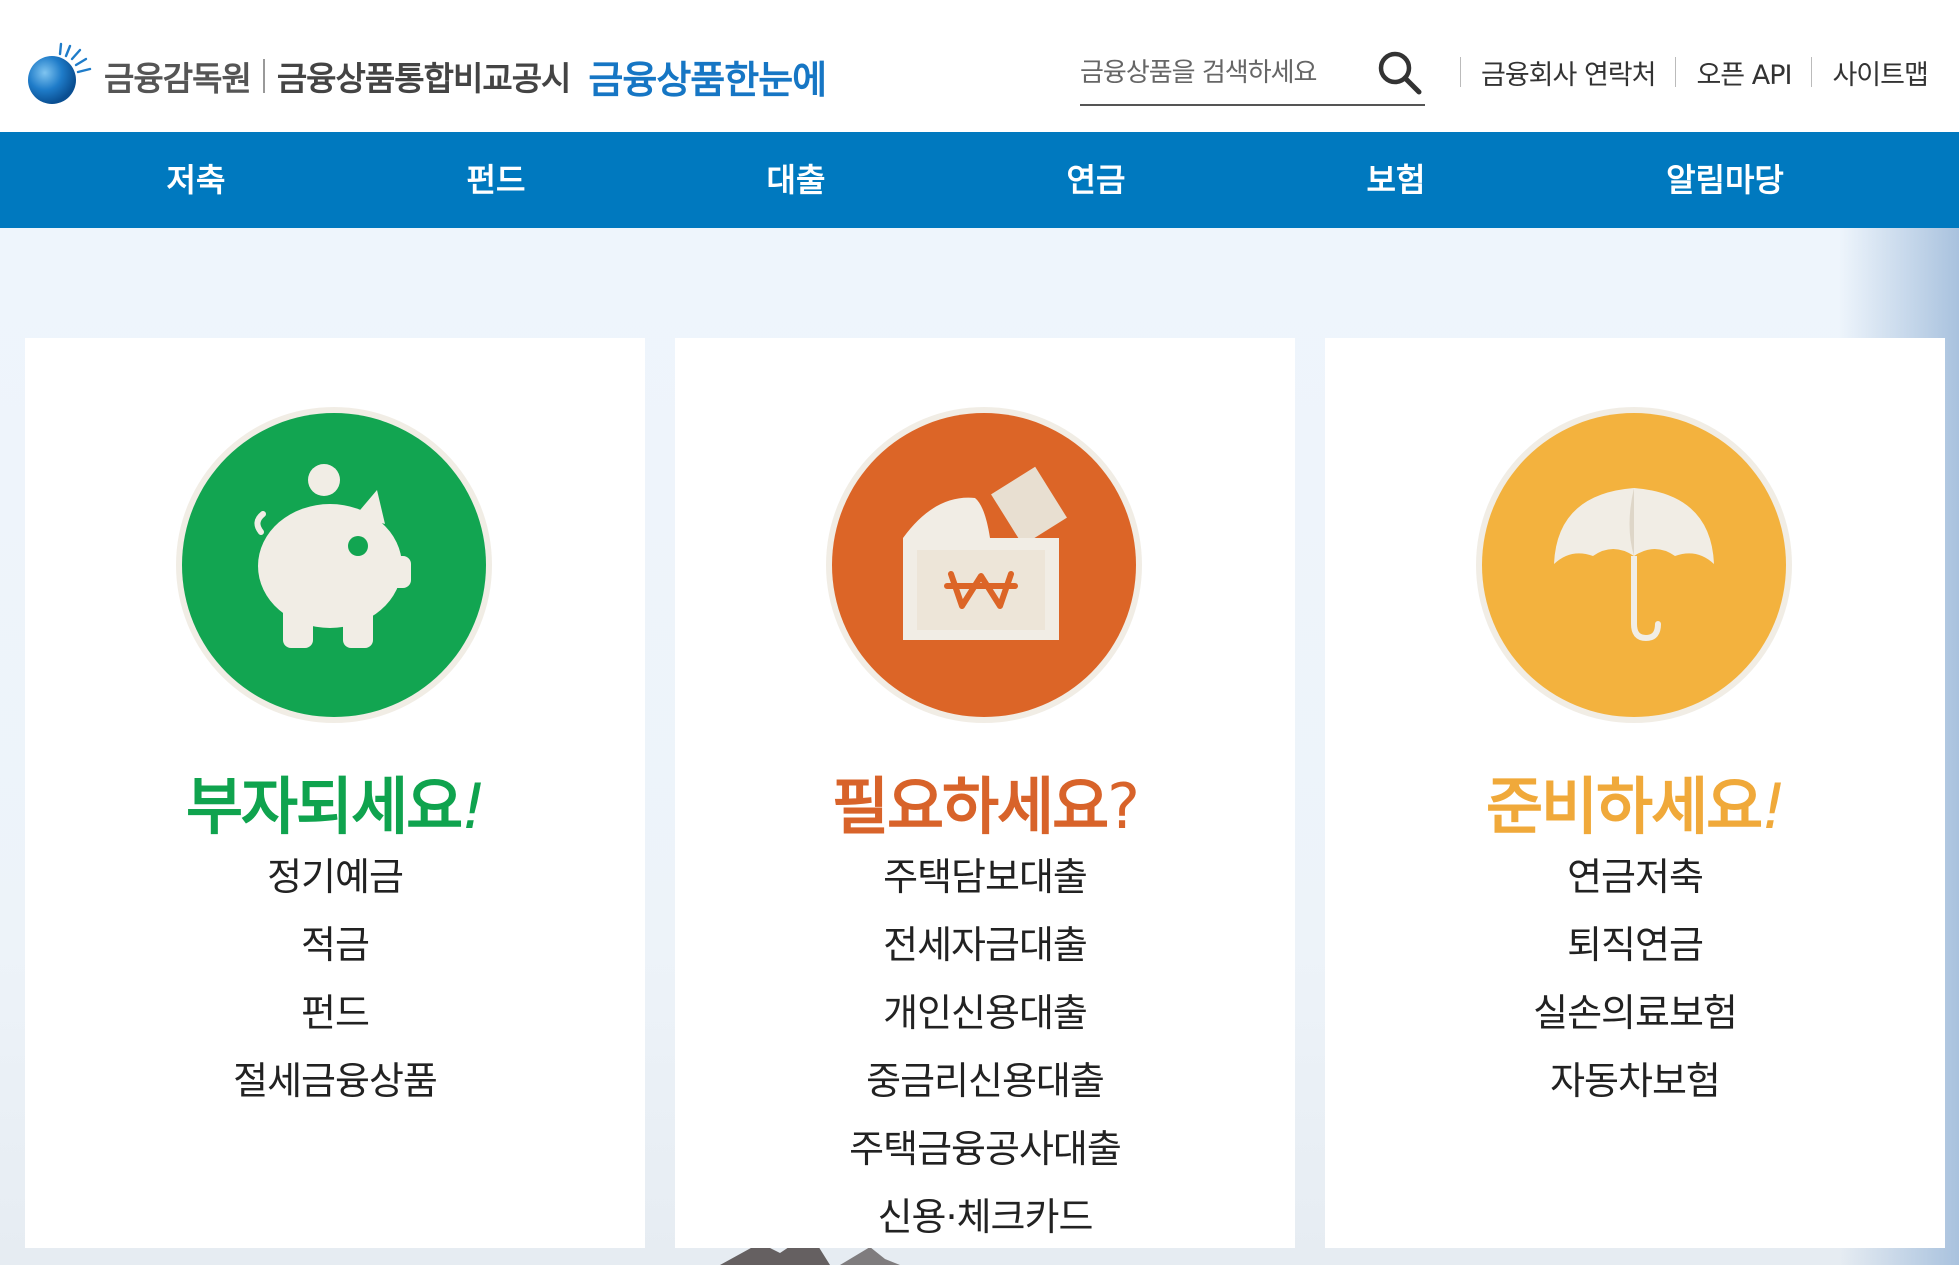 This screenshot has width=1959, height=1265. Describe the element at coordinates (1635, 945) in the screenshot. I see `list-item: 퇴직연금` at that location.